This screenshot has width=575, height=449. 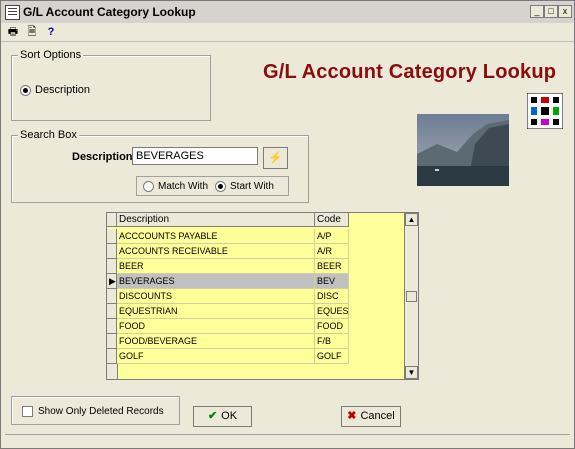 I want to click on scroll-up-icon: ▲, so click(x=411, y=219).